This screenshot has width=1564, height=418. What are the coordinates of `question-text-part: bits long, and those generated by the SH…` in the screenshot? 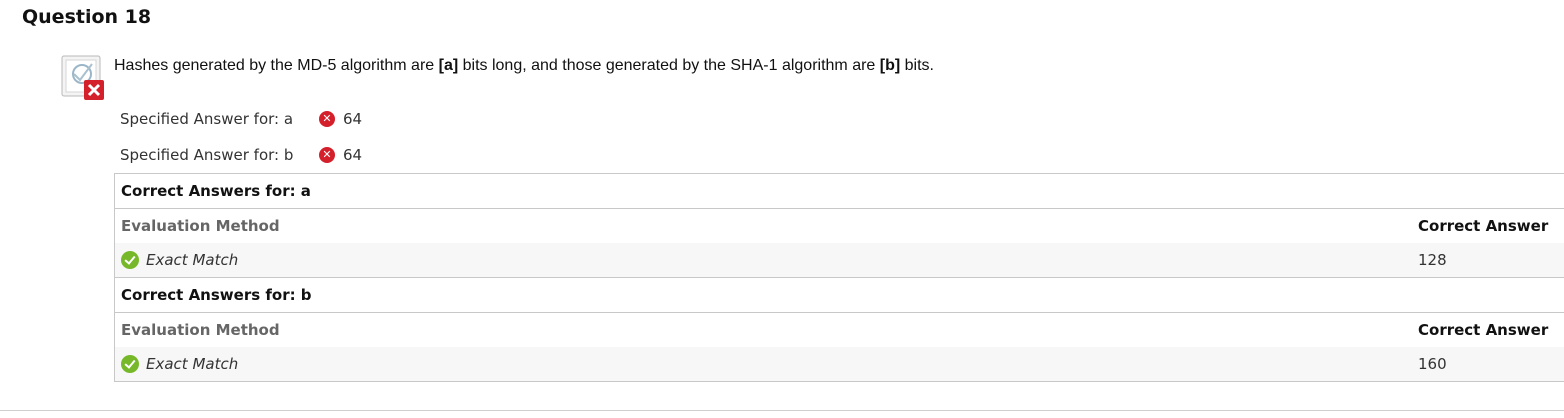 It's located at (669, 65).